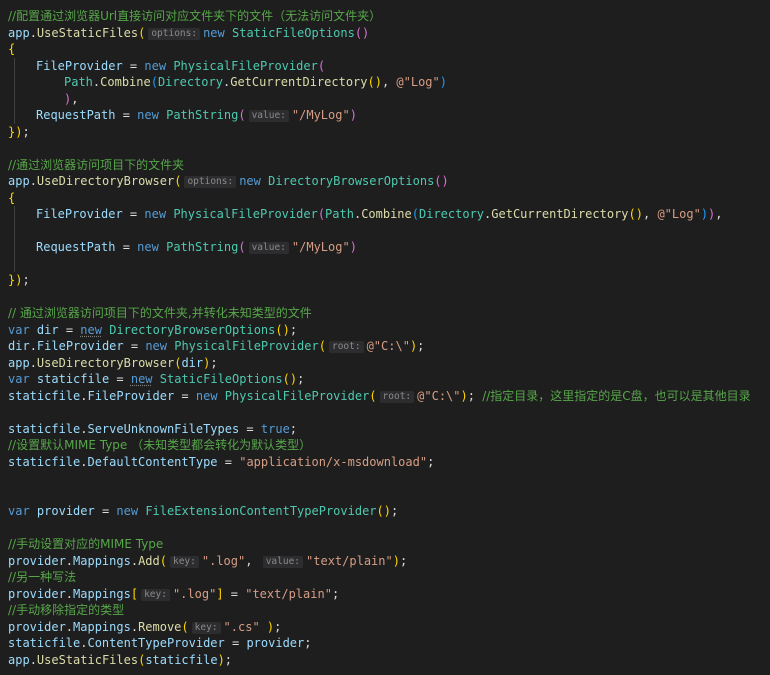  Describe the element at coordinates (275, 428) in the screenshot. I see `keyword: true` at that location.